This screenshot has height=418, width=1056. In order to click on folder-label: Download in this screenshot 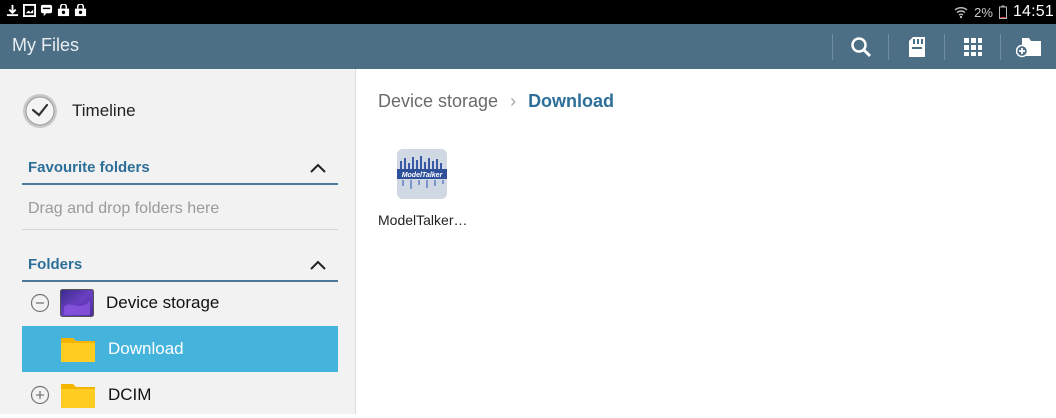, I will do `click(146, 348)`.